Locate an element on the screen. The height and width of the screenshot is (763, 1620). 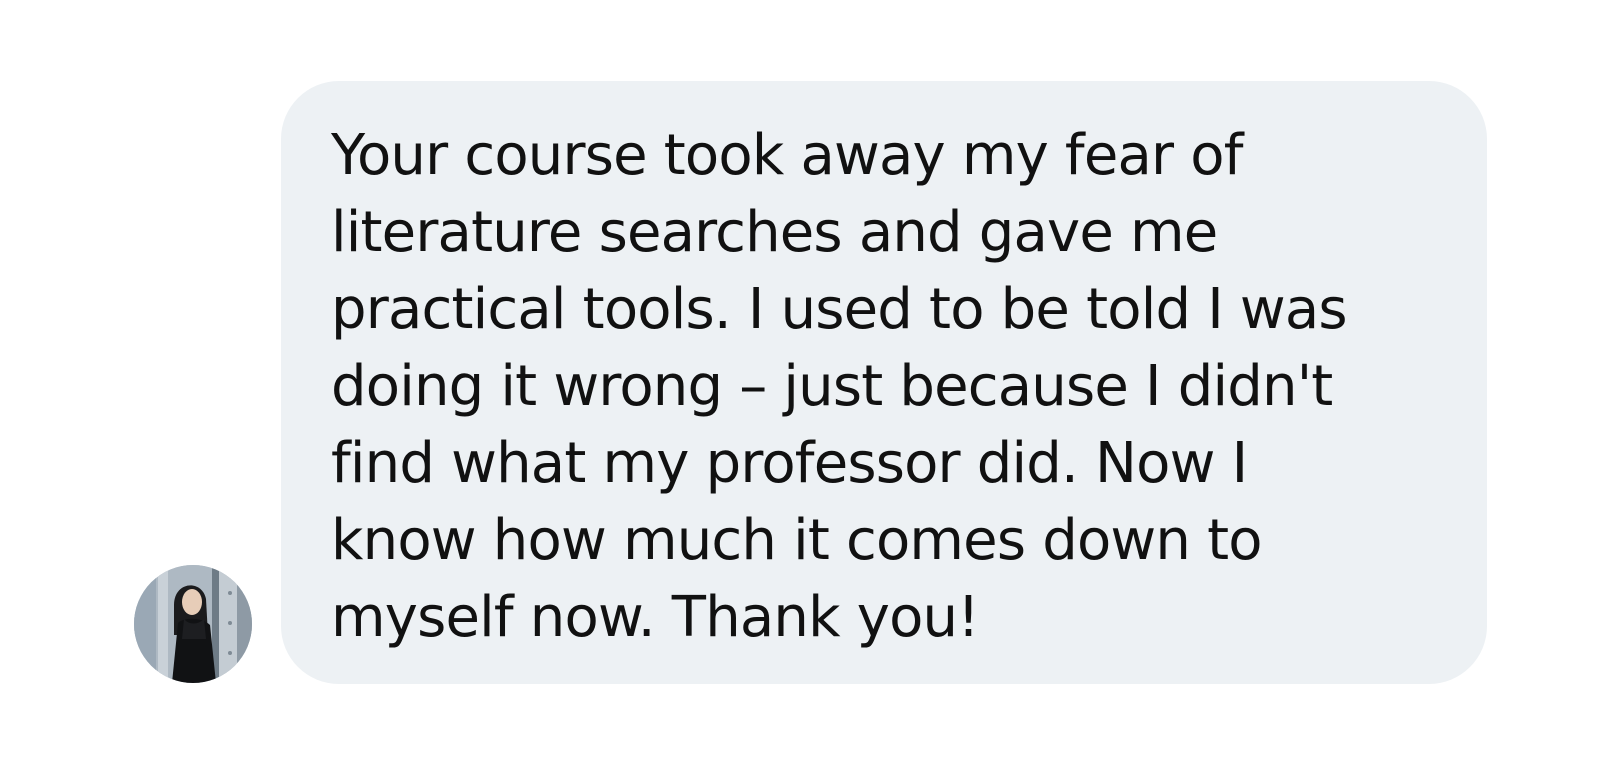
sender-avatar is located at coordinates (193, 624).